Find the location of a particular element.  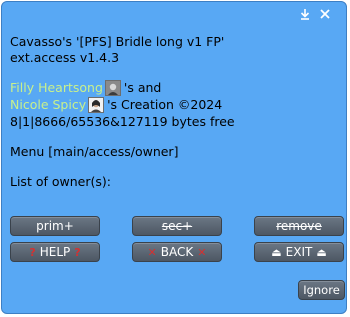

creation-text: 's Creation ©2024 is located at coordinates (165, 104).